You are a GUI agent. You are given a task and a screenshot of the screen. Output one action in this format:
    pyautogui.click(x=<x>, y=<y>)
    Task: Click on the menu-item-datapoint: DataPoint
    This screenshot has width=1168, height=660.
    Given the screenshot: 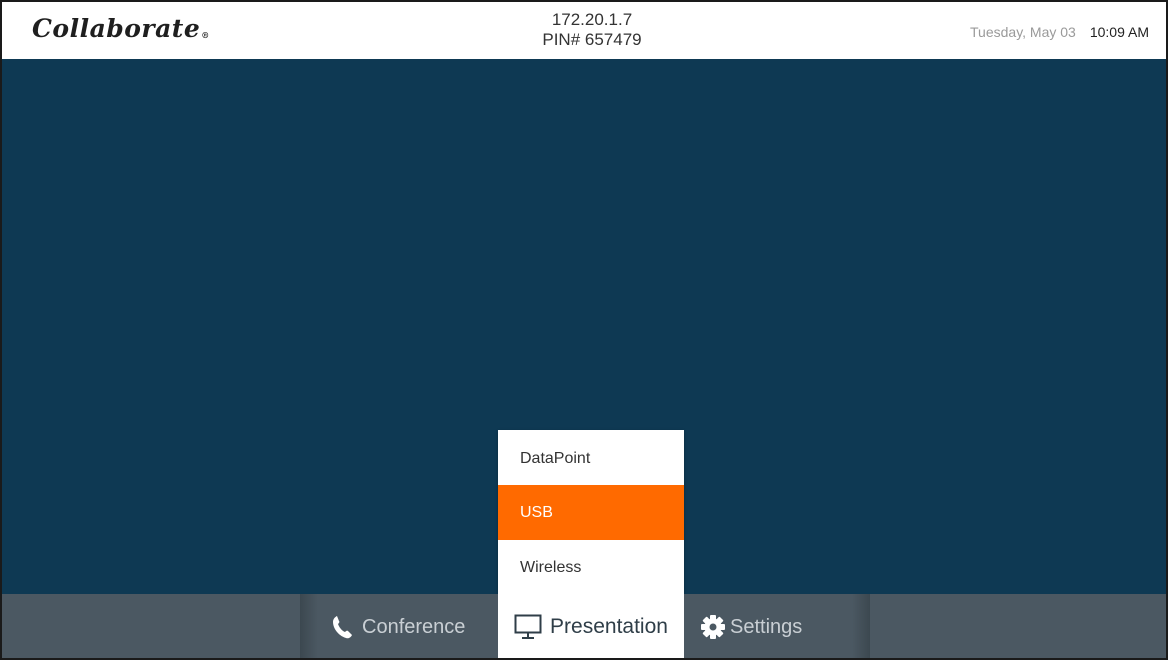 What is the action you would take?
    pyautogui.click(x=591, y=459)
    